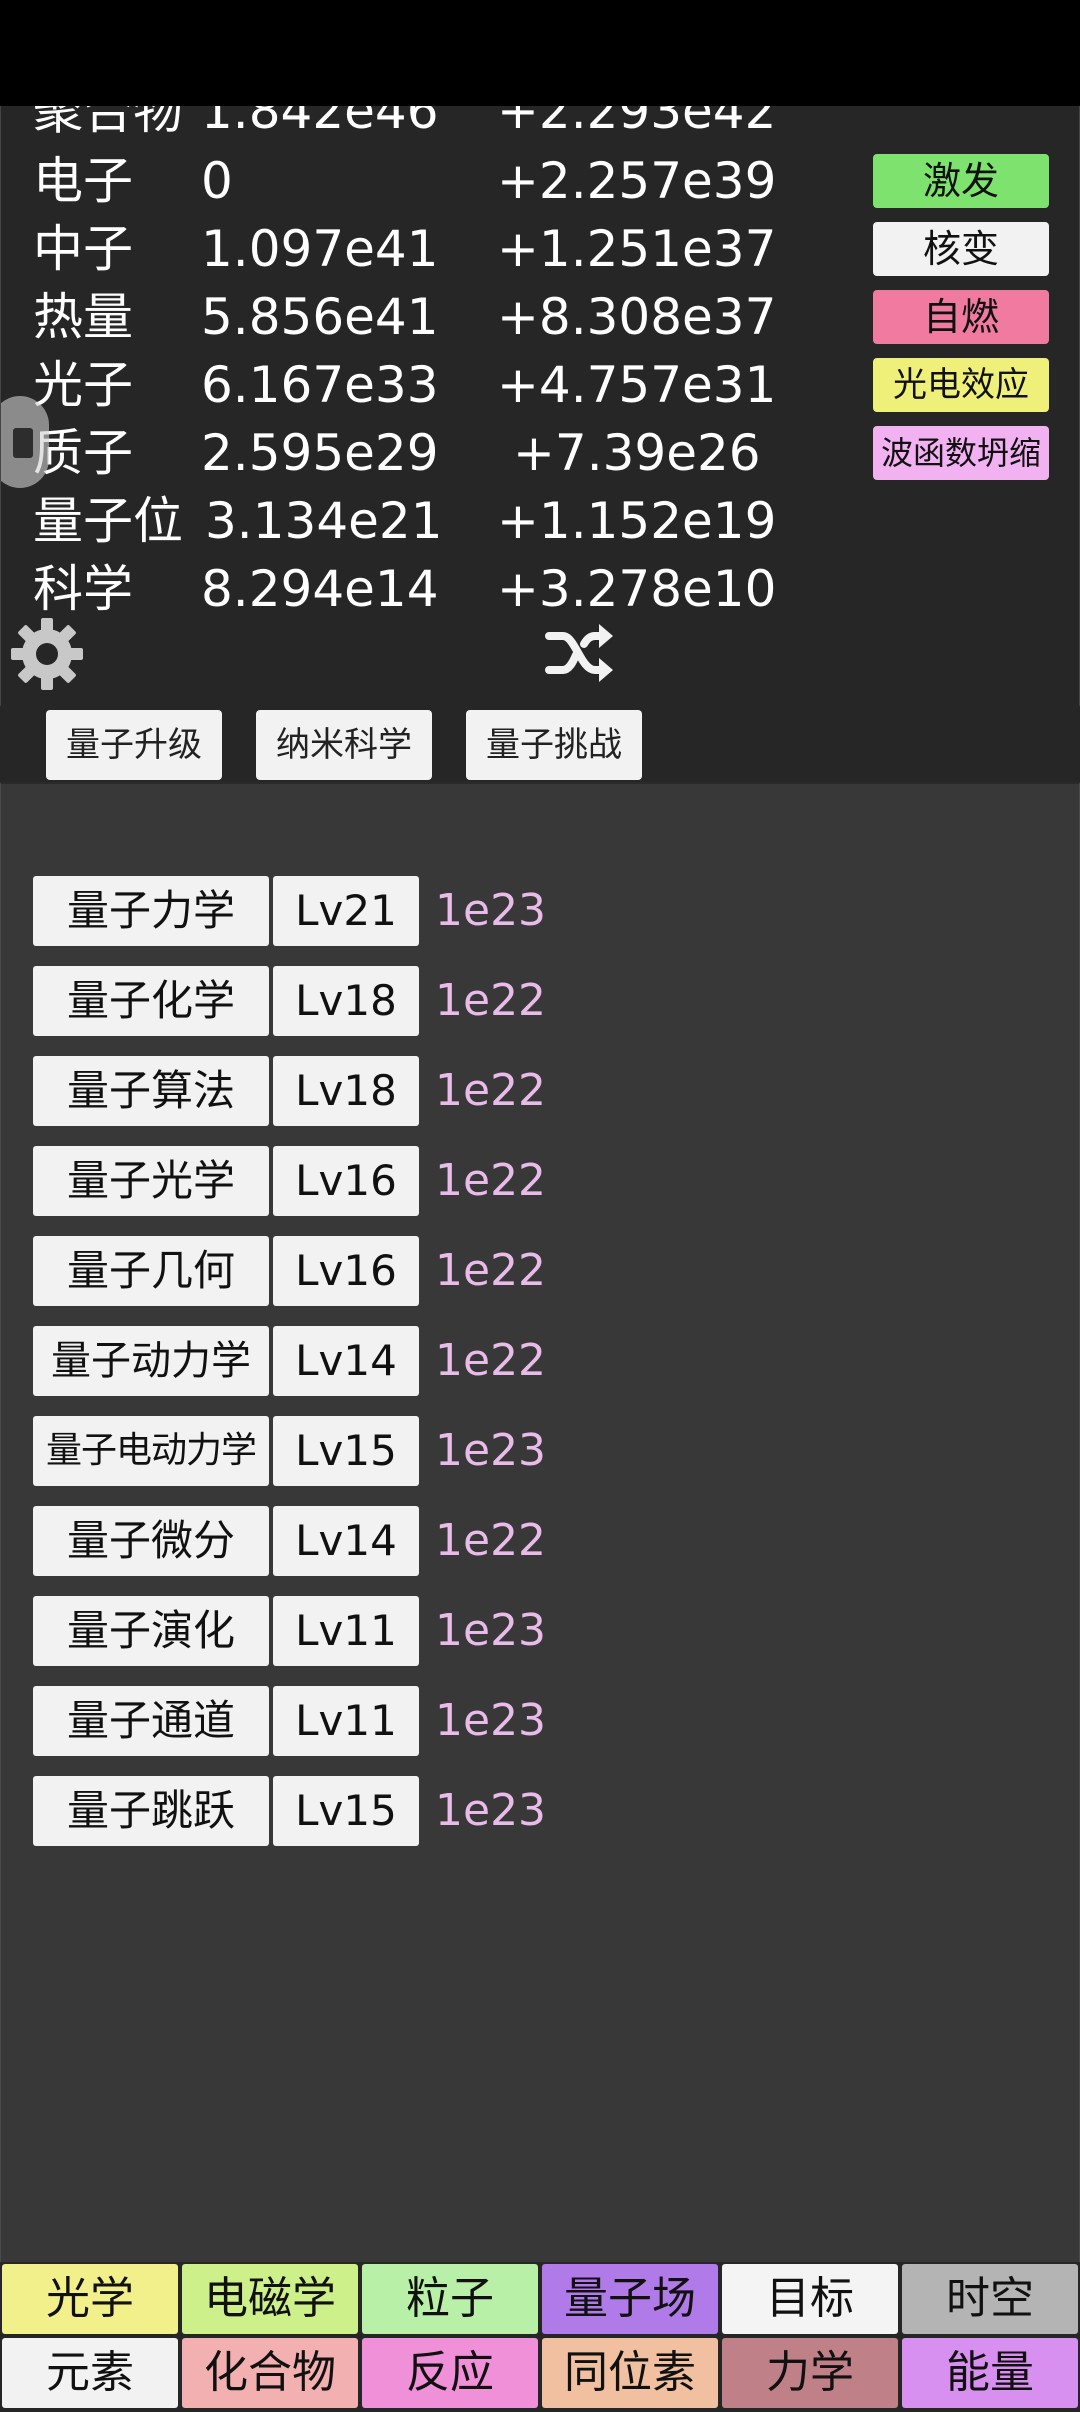  Describe the element at coordinates (810, 2373) in the screenshot. I see `nav-mechanics: 力学` at that location.